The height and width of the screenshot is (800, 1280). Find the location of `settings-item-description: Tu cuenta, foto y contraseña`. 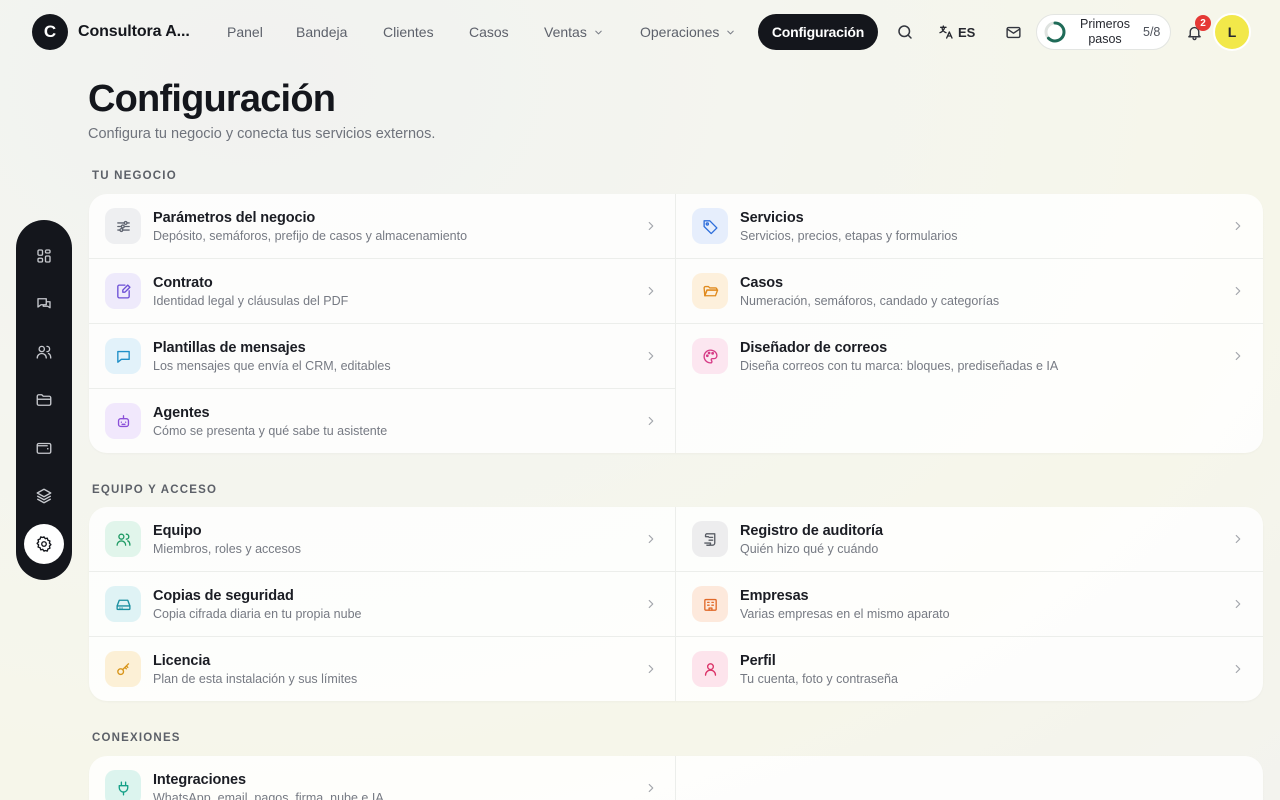

settings-item-description: Tu cuenta, foto y contraseña is located at coordinates (819, 679).